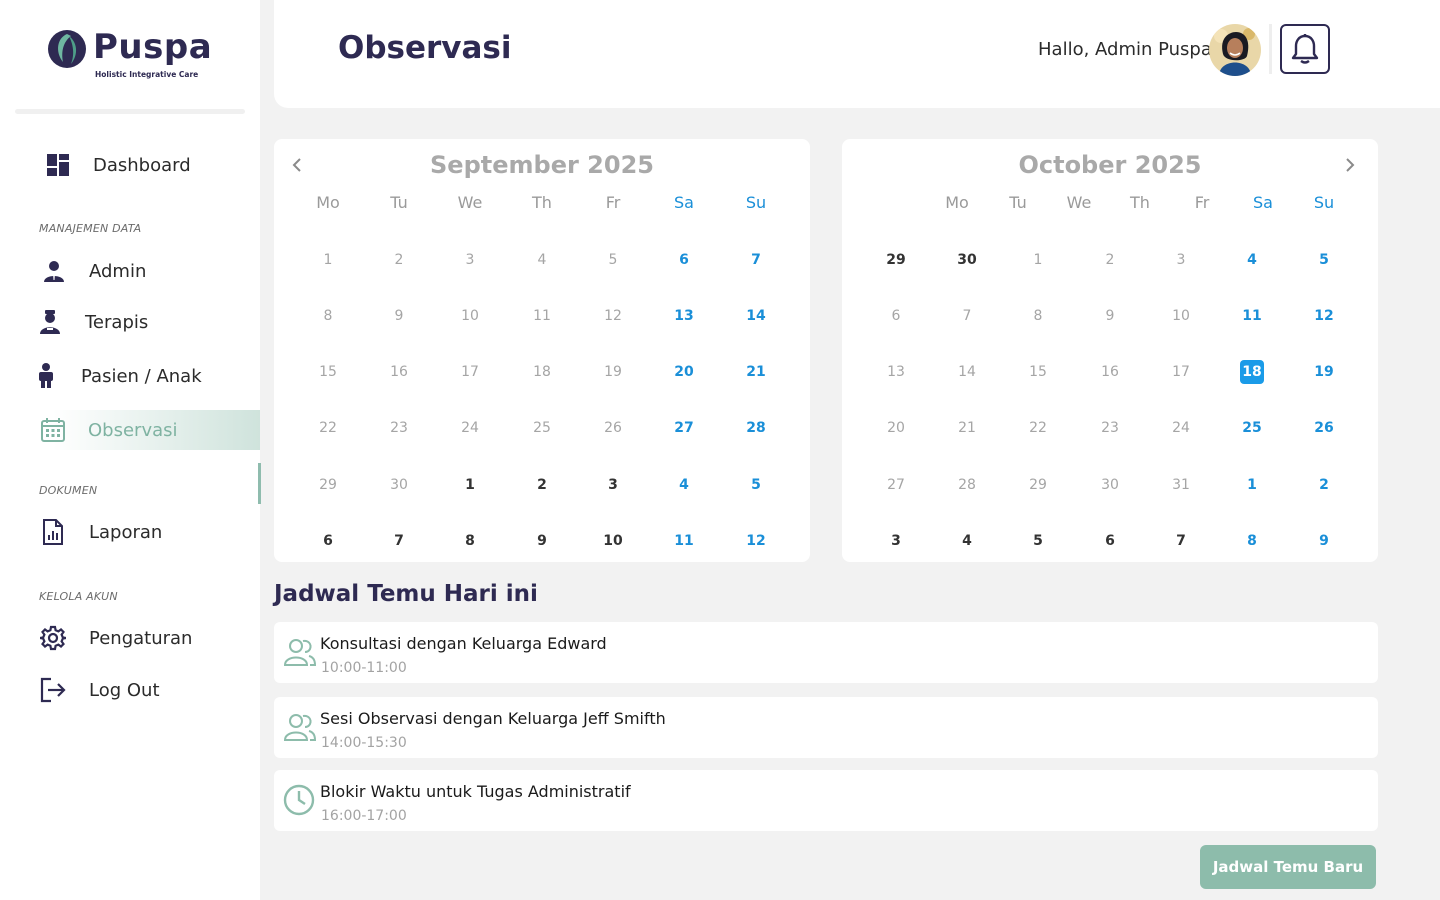  What do you see at coordinates (130, 638) in the screenshot?
I see `sidebar-item-pengaturan: Pengaturan` at bounding box center [130, 638].